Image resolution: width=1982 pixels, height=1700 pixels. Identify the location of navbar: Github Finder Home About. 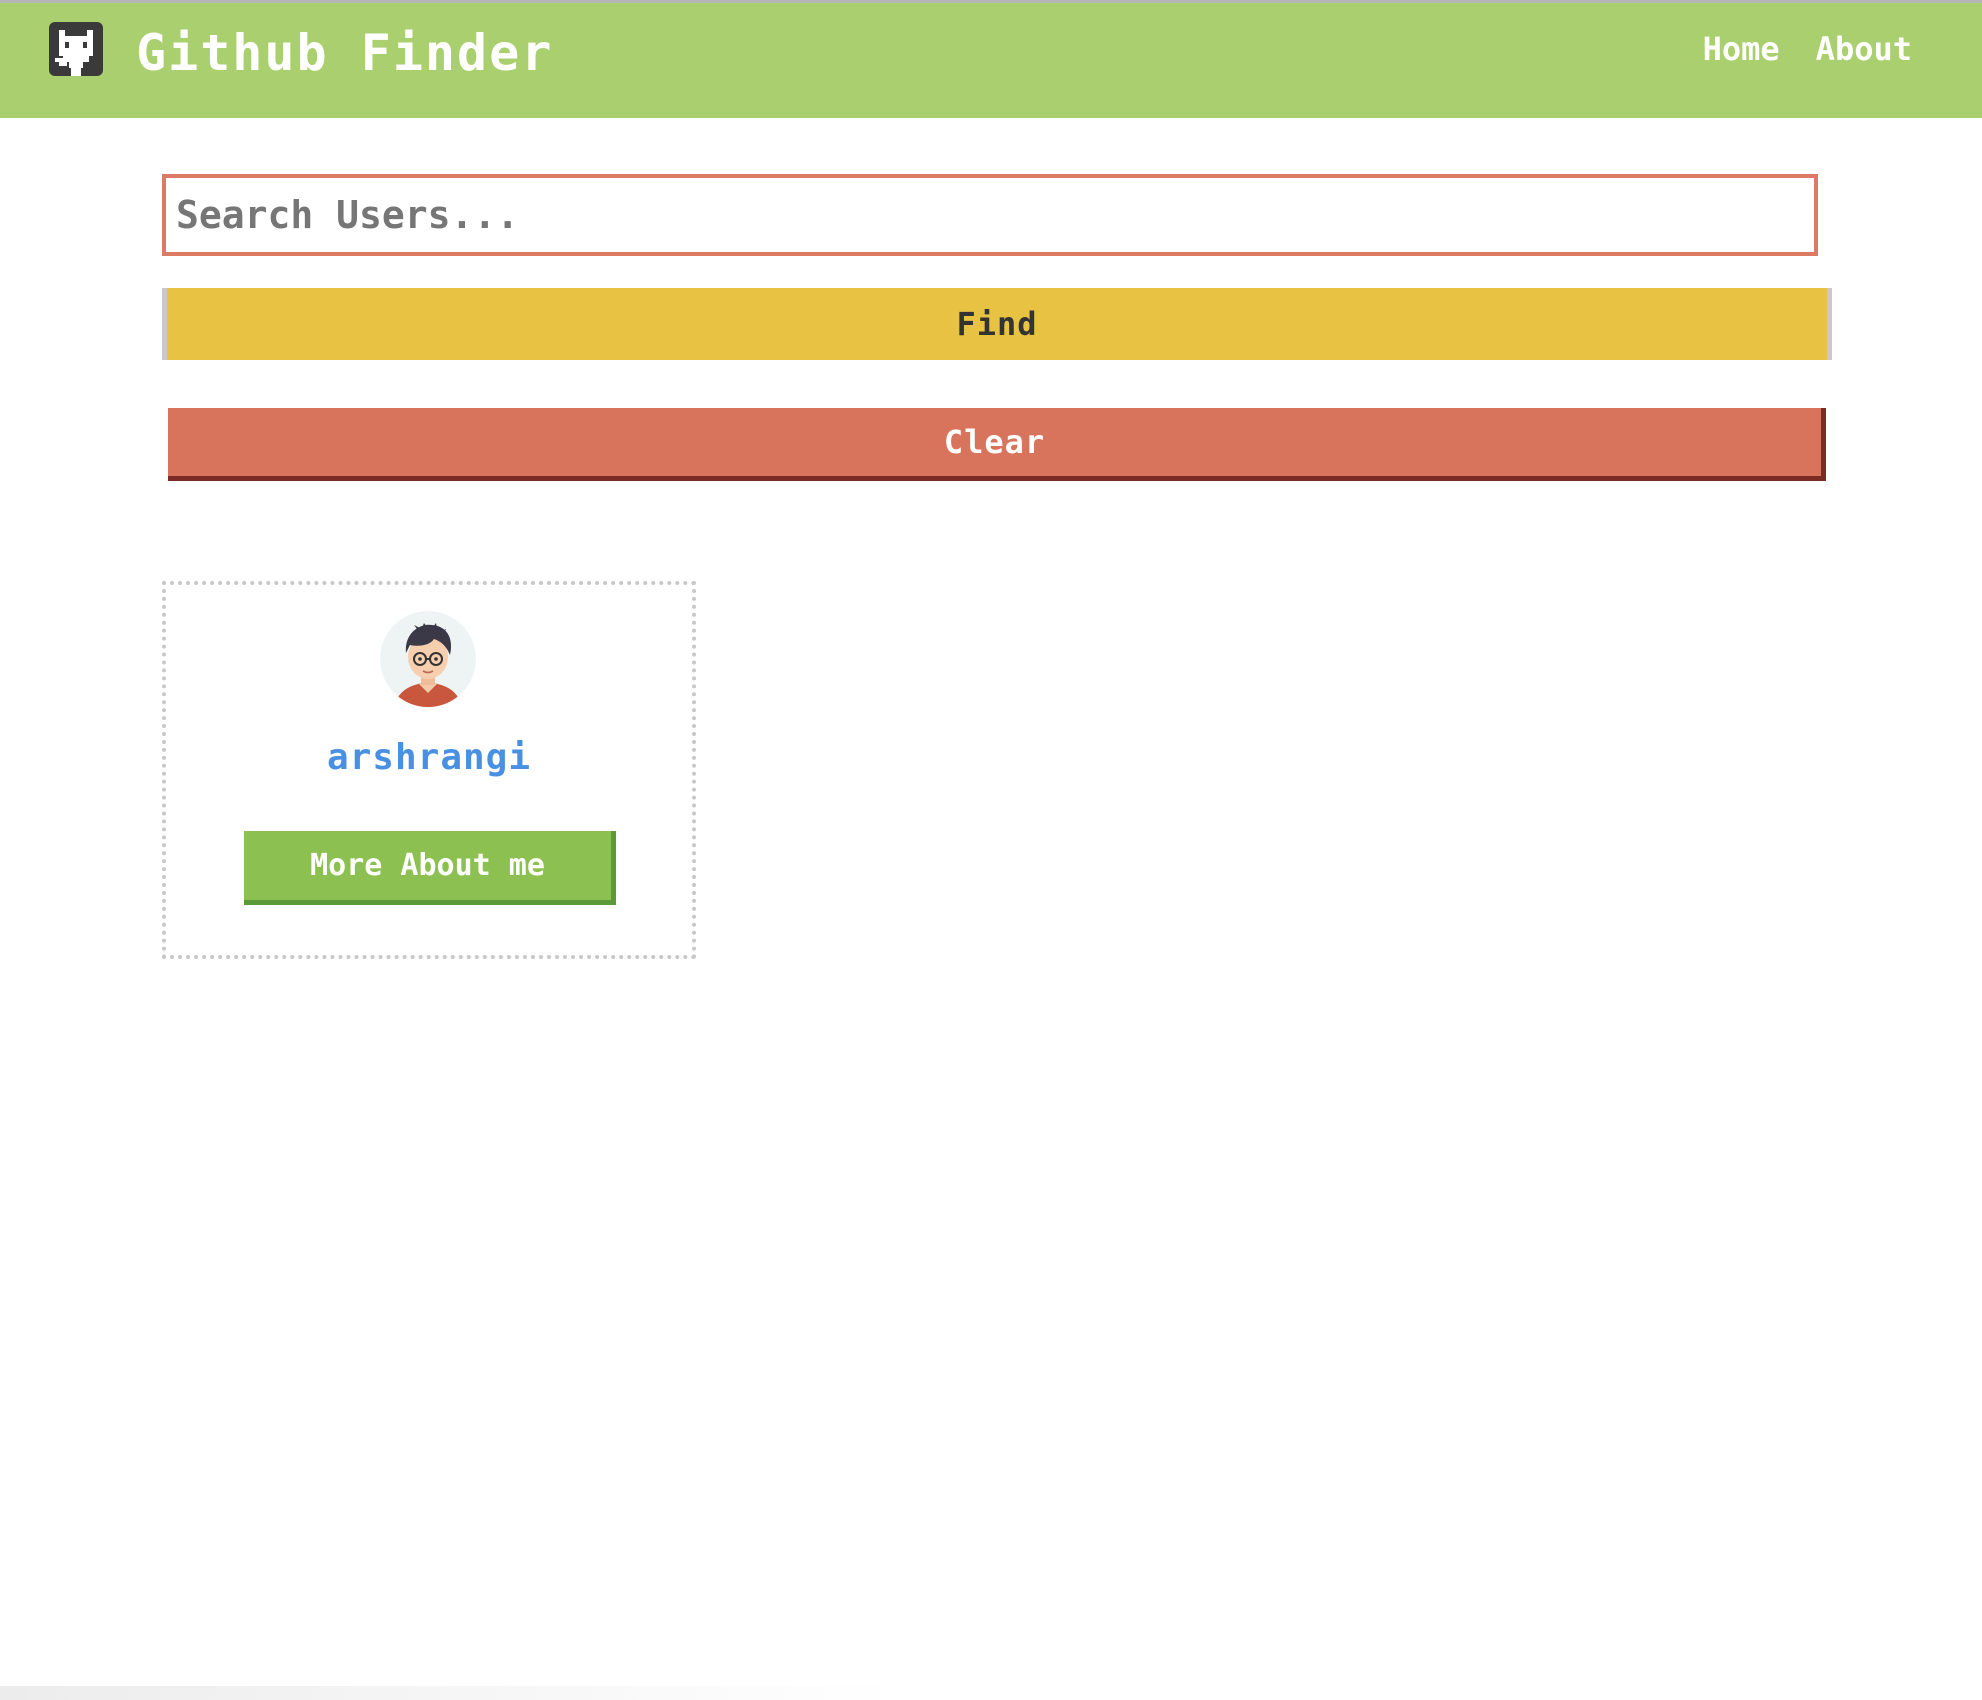
(991, 60).